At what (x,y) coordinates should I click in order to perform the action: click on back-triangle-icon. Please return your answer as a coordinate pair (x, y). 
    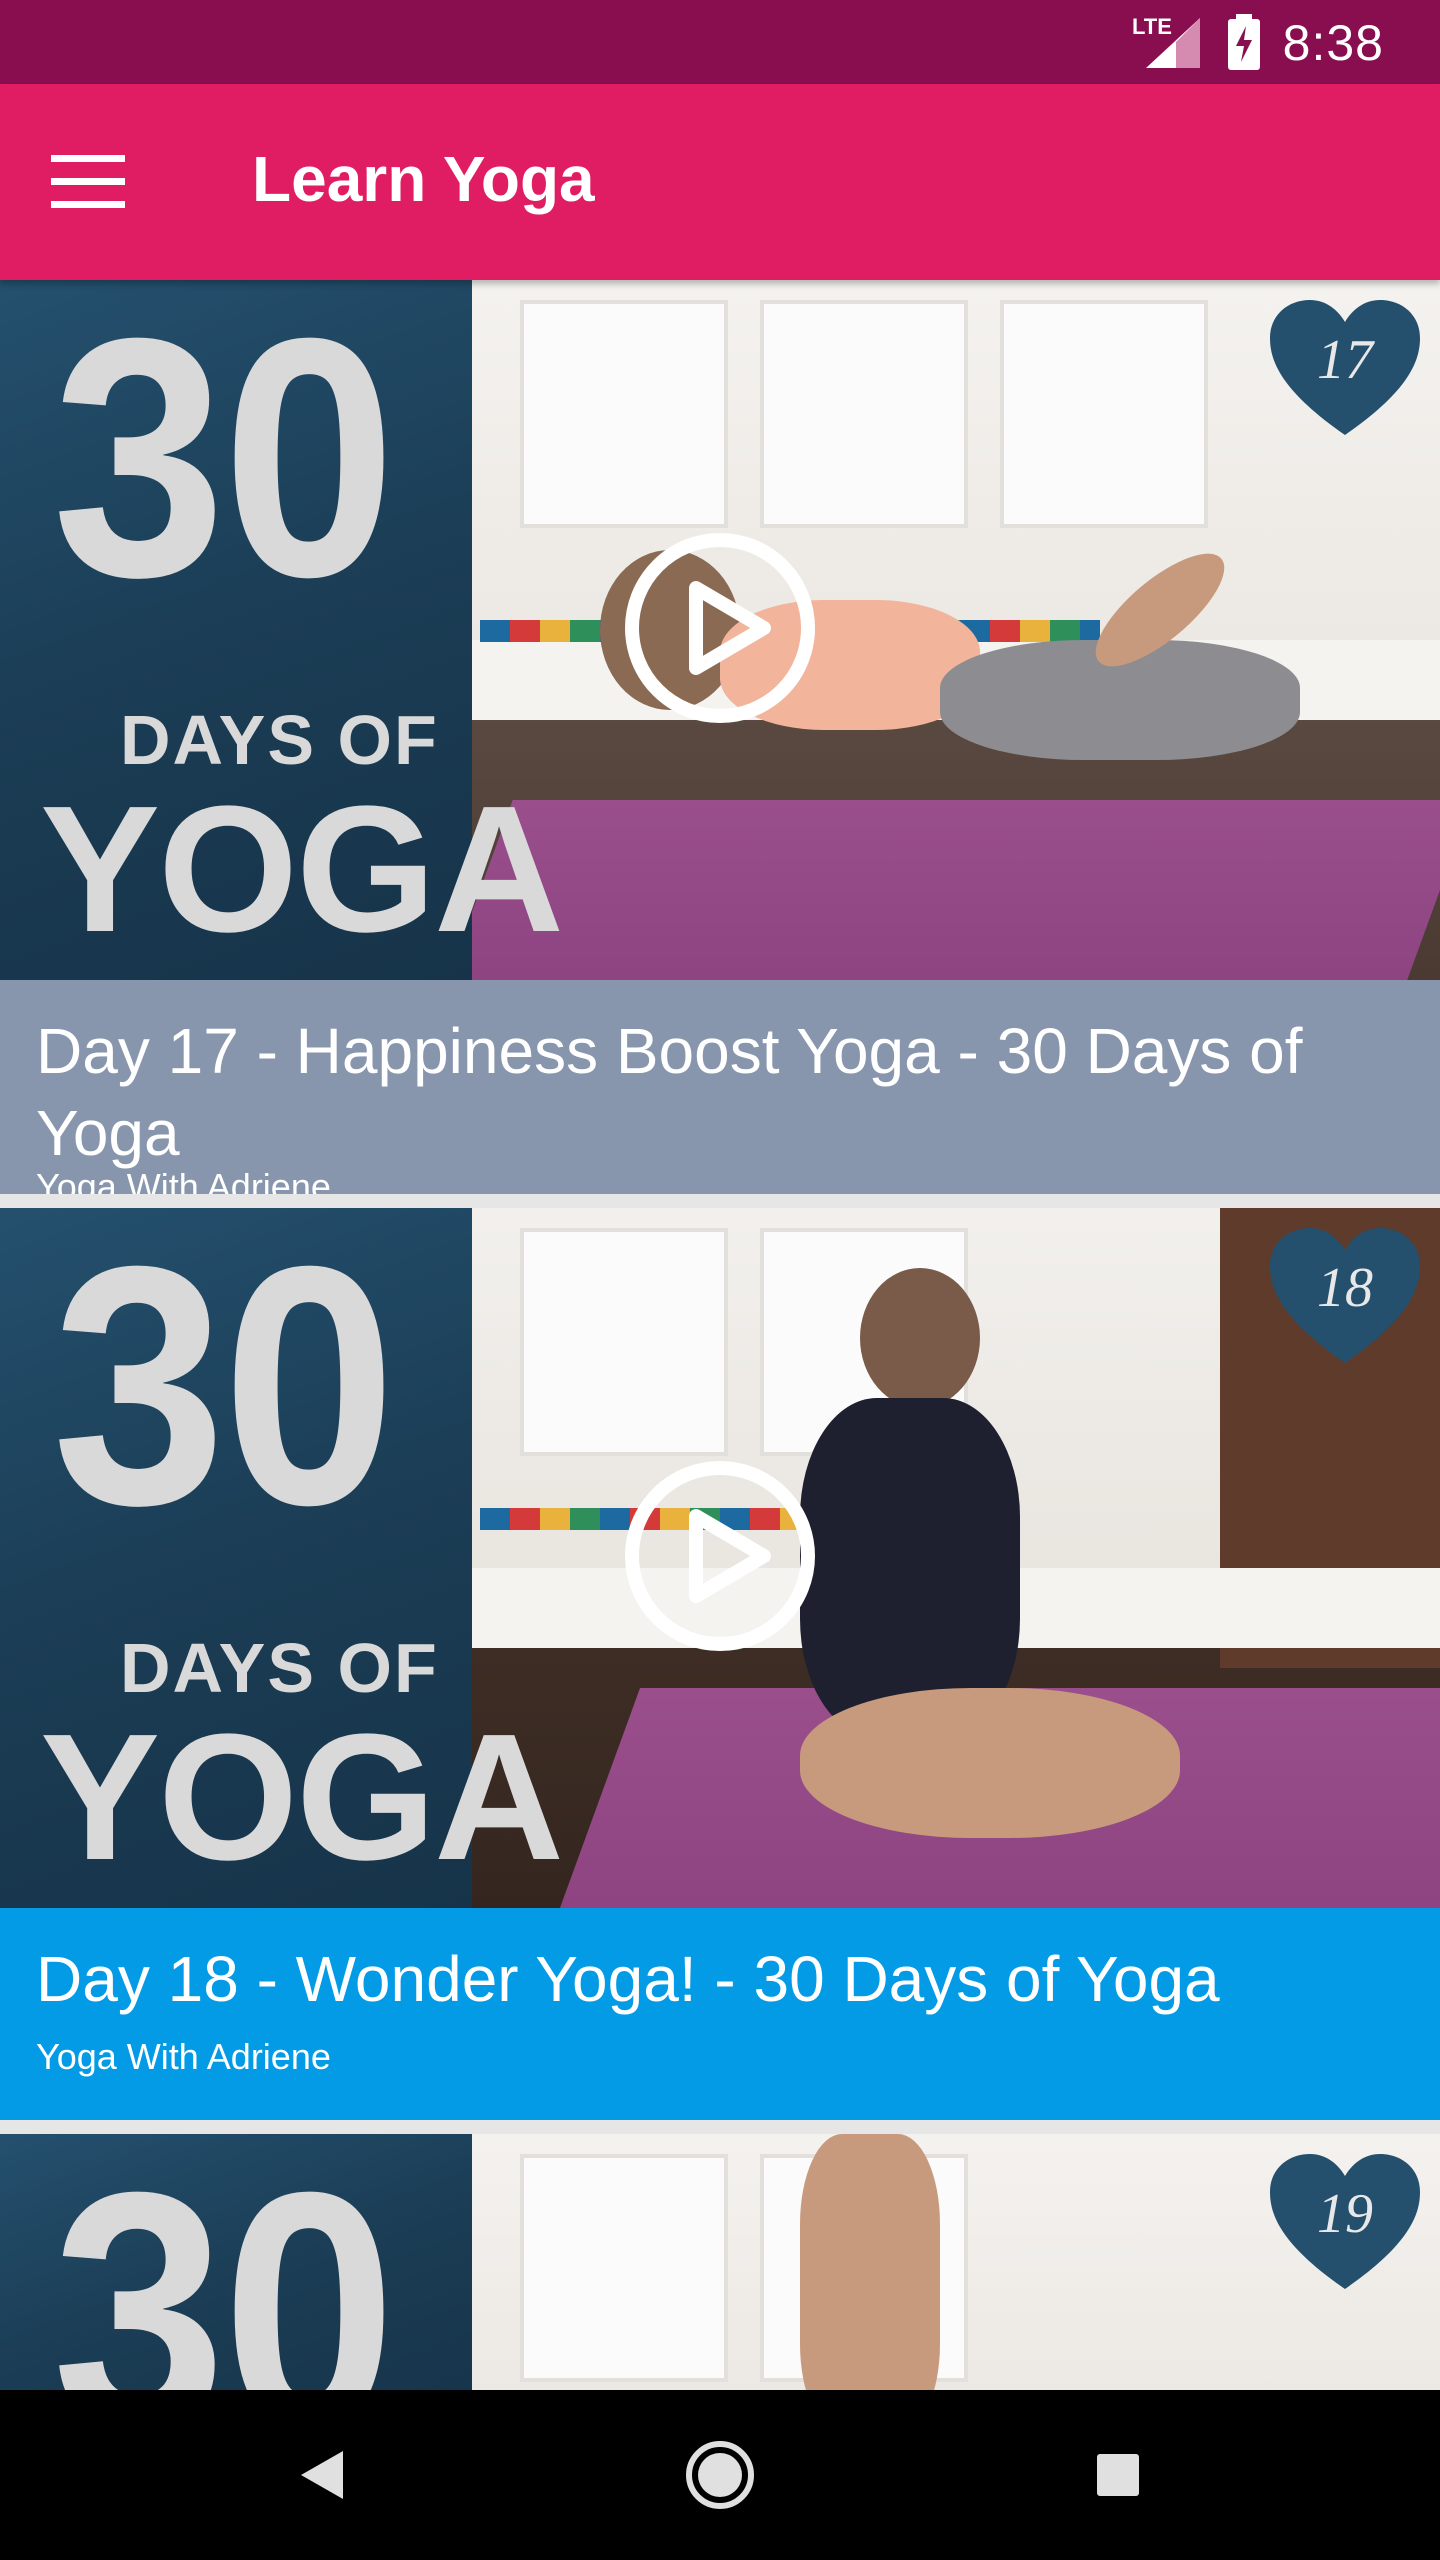
    Looking at the image, I should click on (322, 2475).